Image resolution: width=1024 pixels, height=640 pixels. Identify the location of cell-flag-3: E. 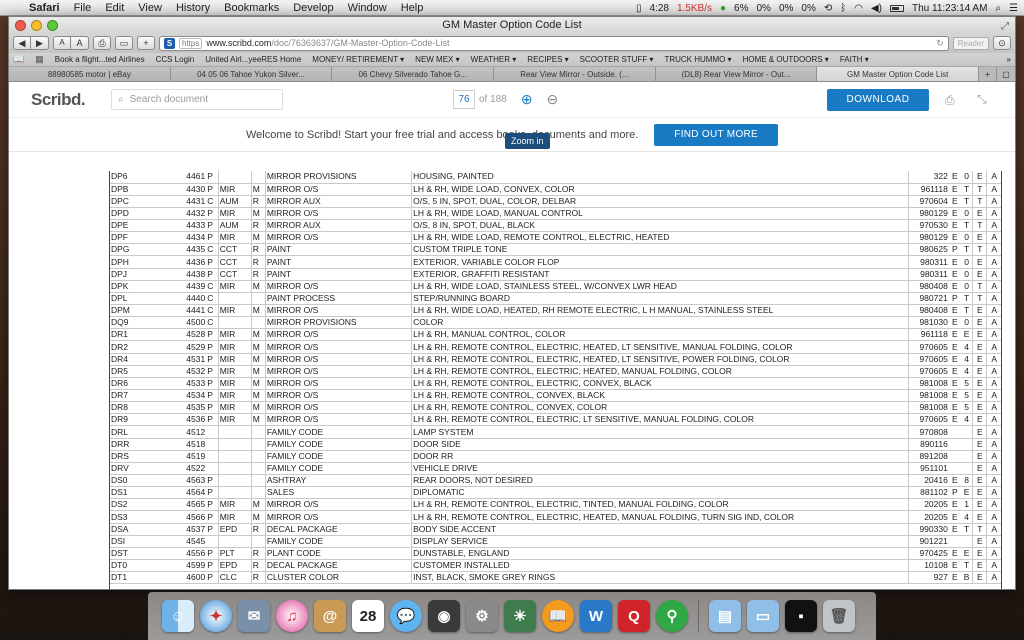
(979, 432).